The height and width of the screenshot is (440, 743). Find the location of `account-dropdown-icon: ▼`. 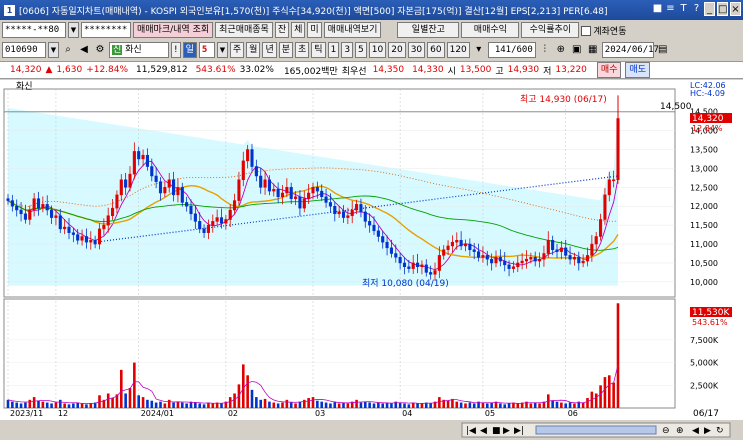

account-dropdown-icon: ▼ is located at coordinates (73, 30).